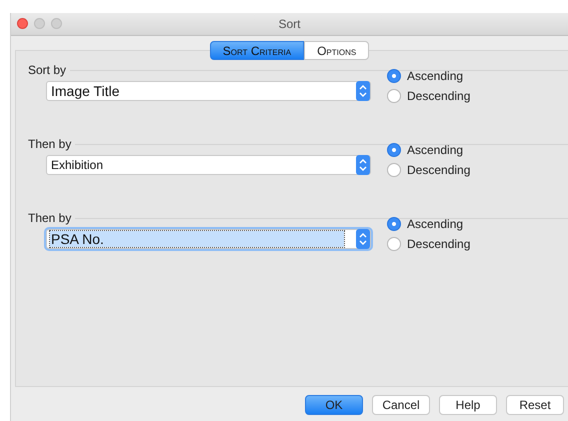 The image size is (568, 421). Describe the element at coordinates (22, 23) in the screenshot. I see `close-icon` at that location.